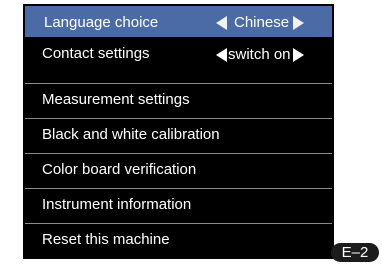 Image resolution: width=382 pixels, height=265 pixels. I want to click on menu-item-contact-settings: Contact settings switch on, so click(178, 53).